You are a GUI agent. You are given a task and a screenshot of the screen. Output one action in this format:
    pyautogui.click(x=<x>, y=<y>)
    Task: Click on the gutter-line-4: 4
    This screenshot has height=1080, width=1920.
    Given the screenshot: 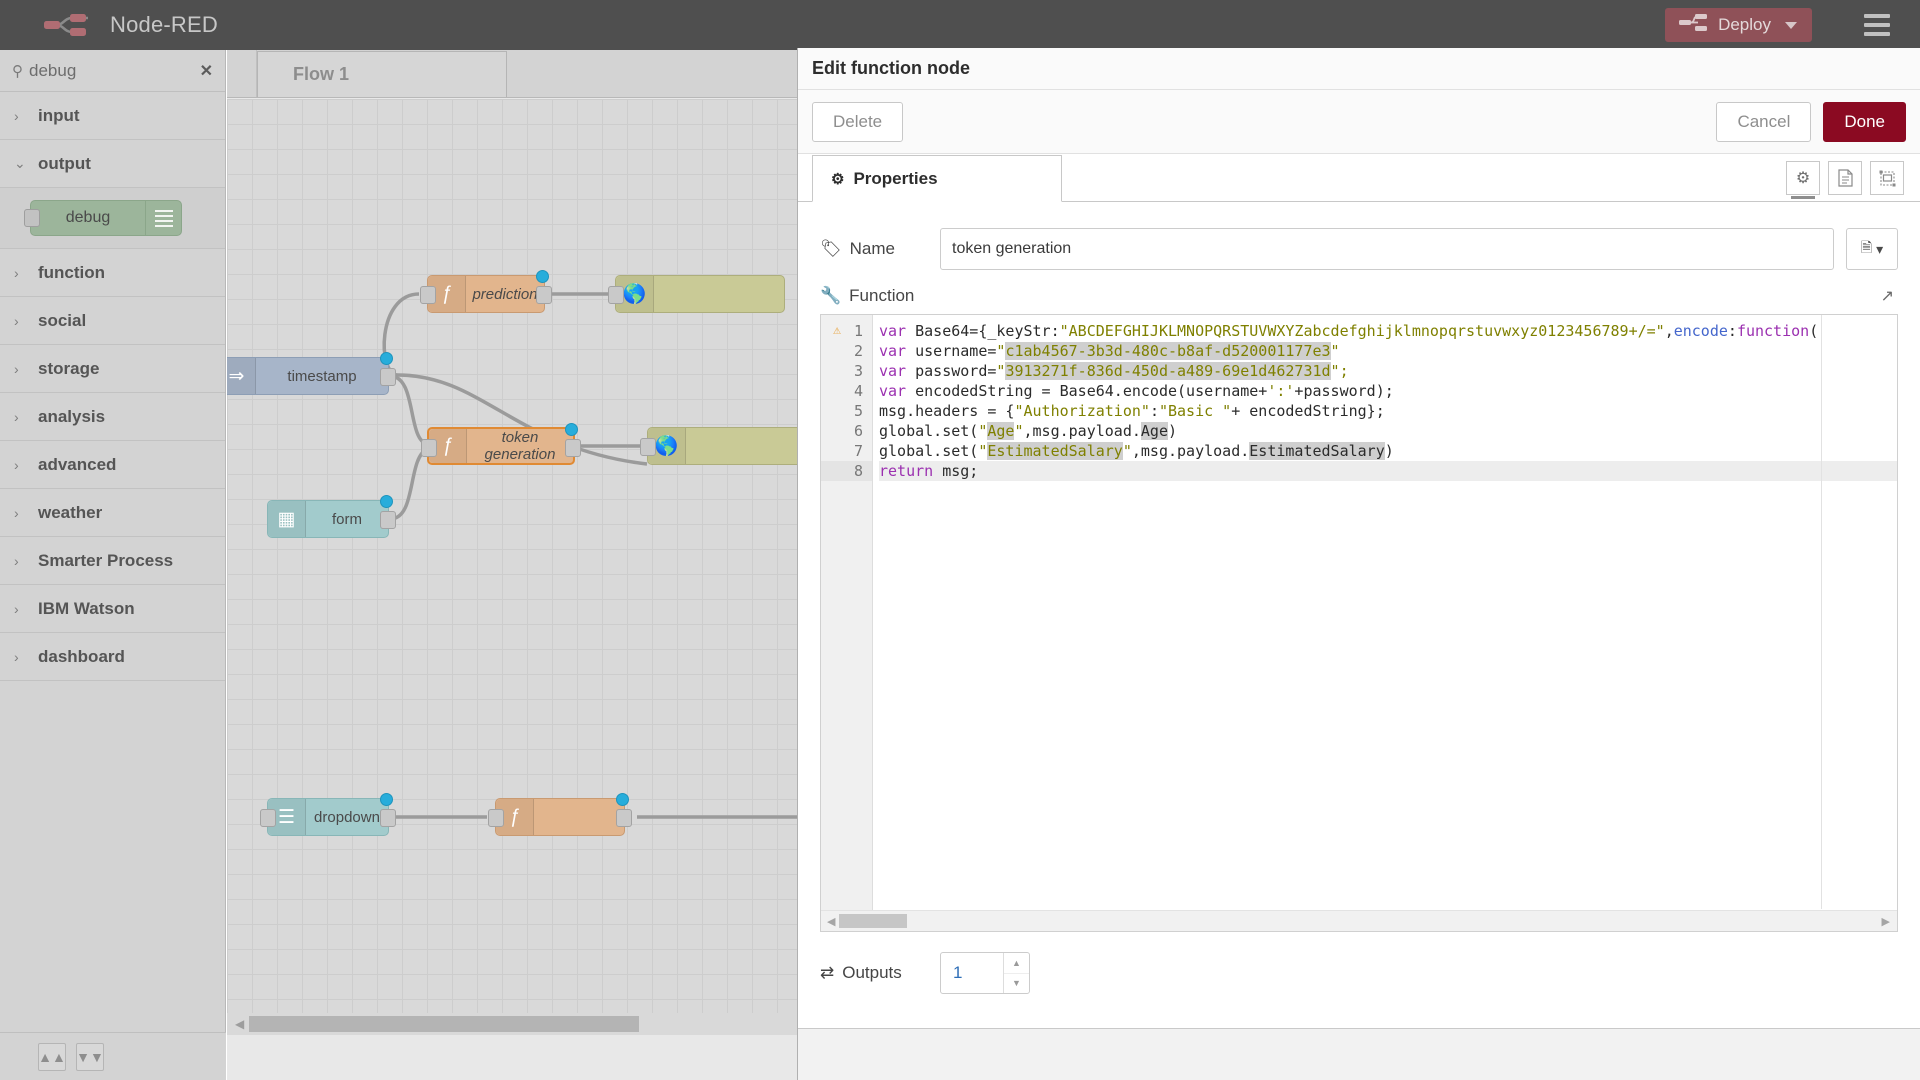 What is the action you would take?
    pyautogui.click(x=858, y=391)
    